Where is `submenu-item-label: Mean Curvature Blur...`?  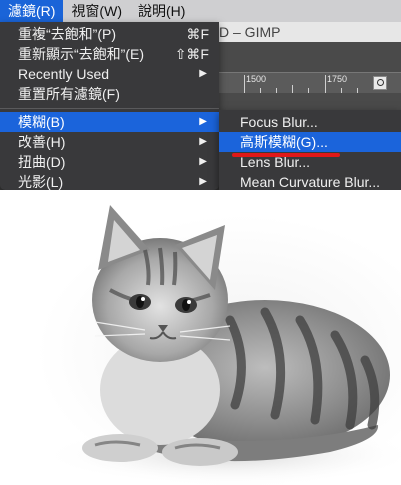
submenu-item-label: Mean Curvature Blur... is located at coordinates (310, 182).